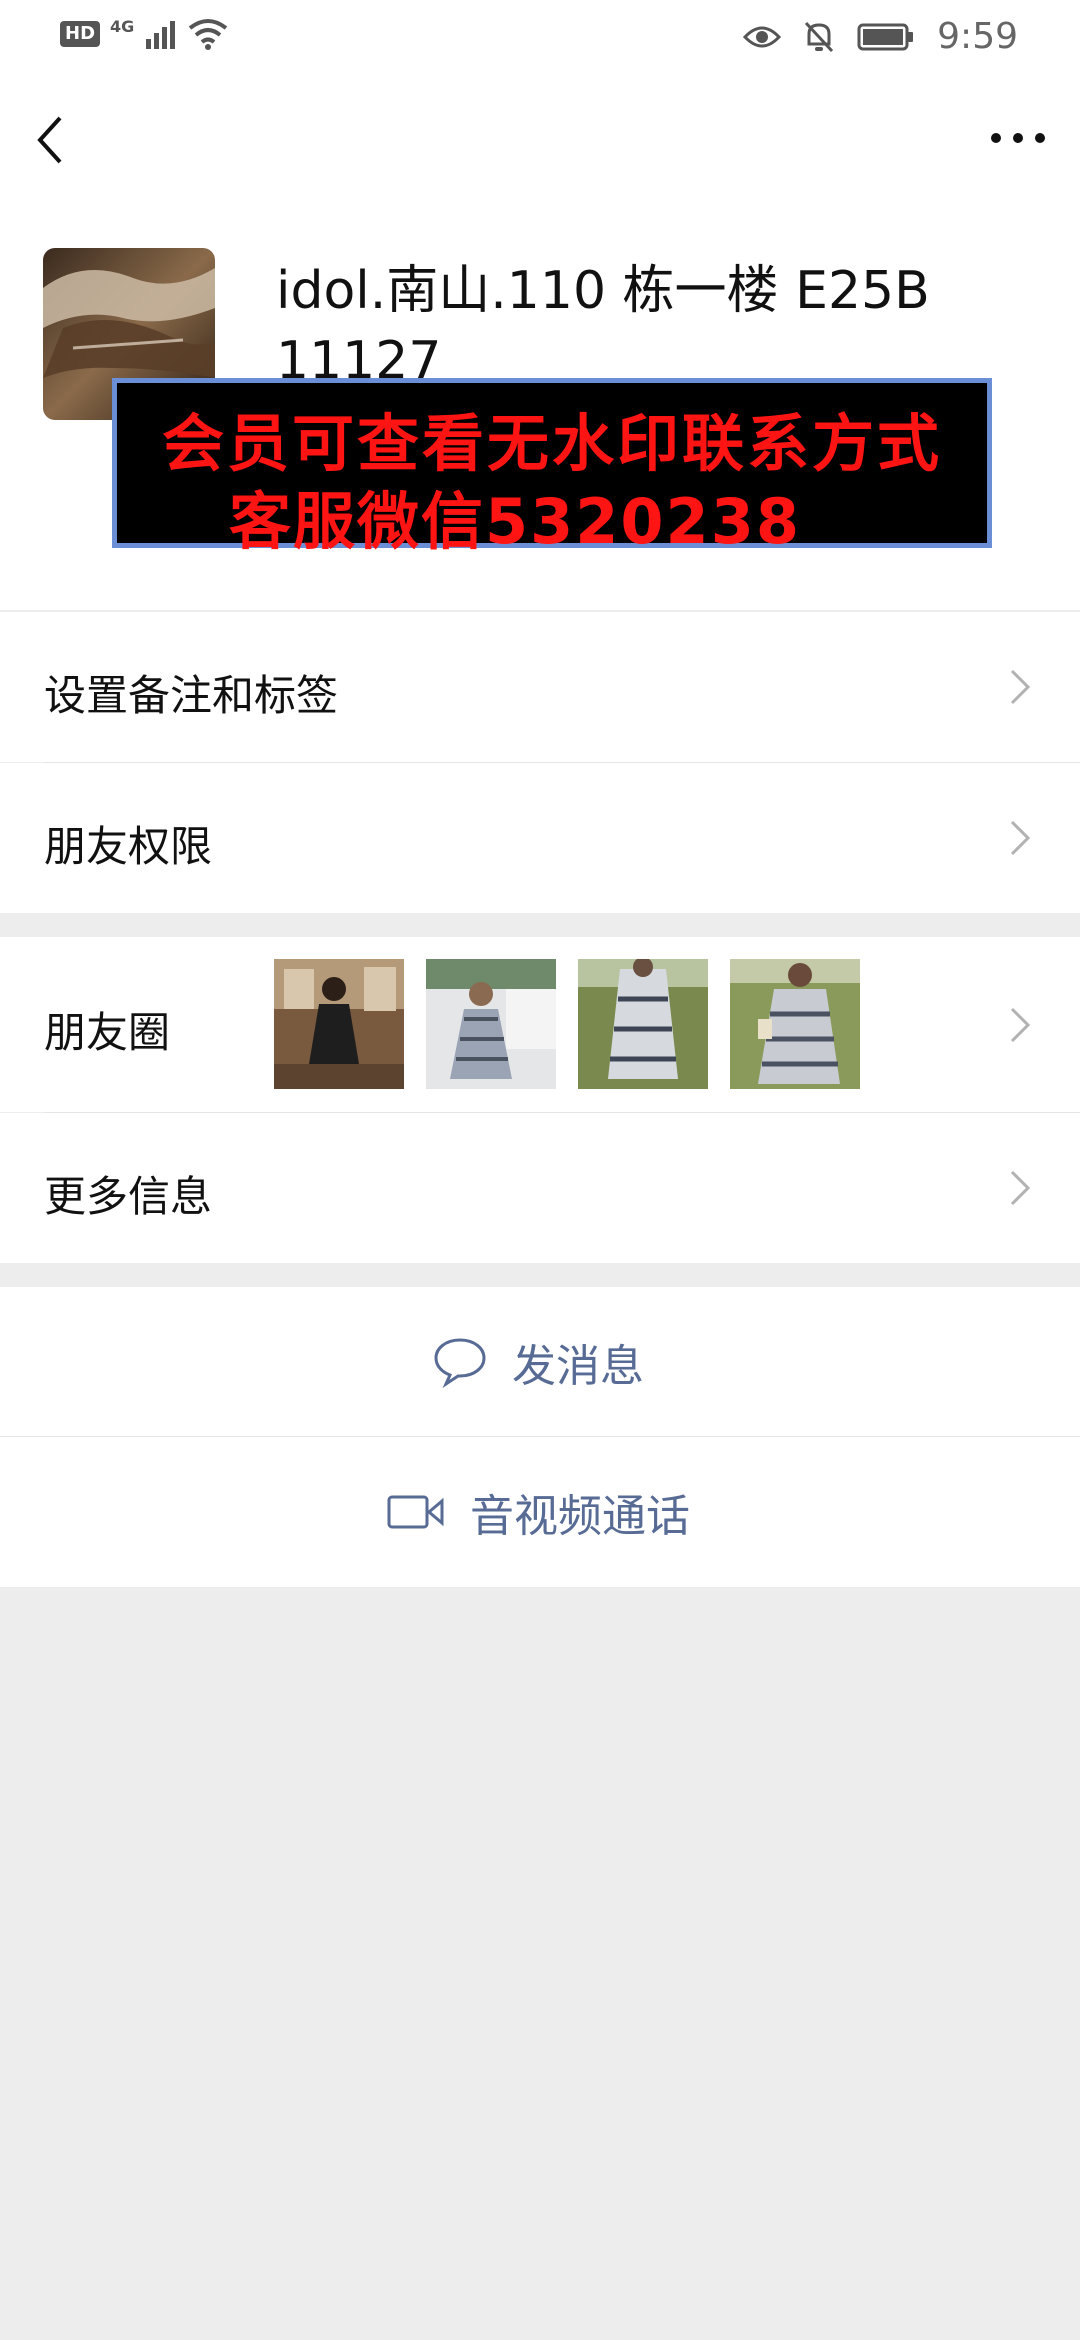 The image size is (1080, 2340). I want to click on wifi-icon, so click(208, 34).